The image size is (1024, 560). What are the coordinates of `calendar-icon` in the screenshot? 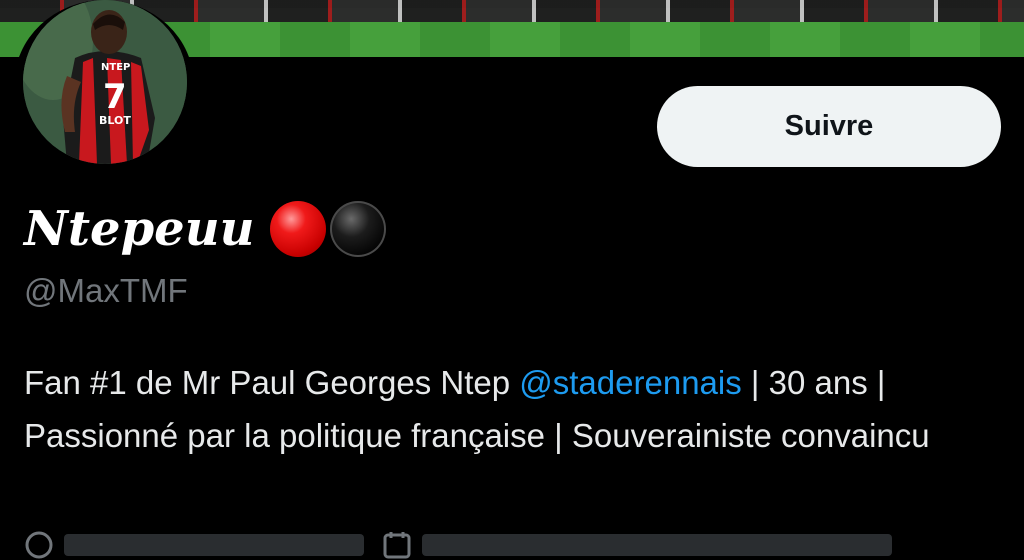 It's located at (397, 545).